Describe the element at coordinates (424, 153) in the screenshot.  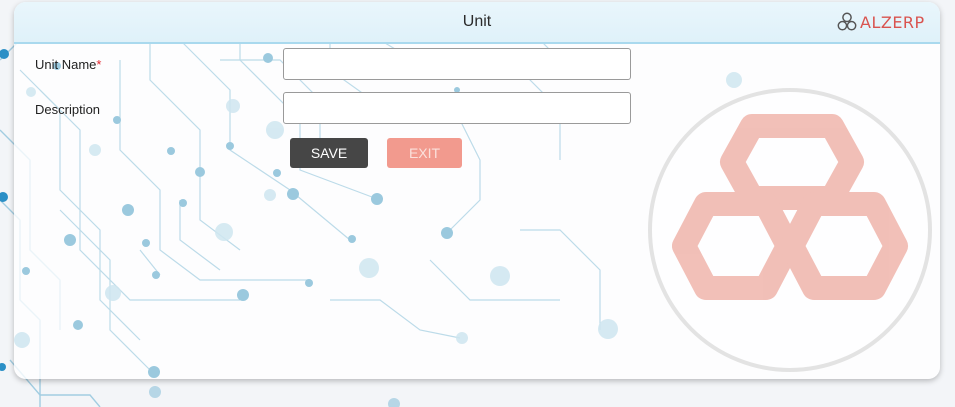
I see `exit-button: EXIT` at that location.